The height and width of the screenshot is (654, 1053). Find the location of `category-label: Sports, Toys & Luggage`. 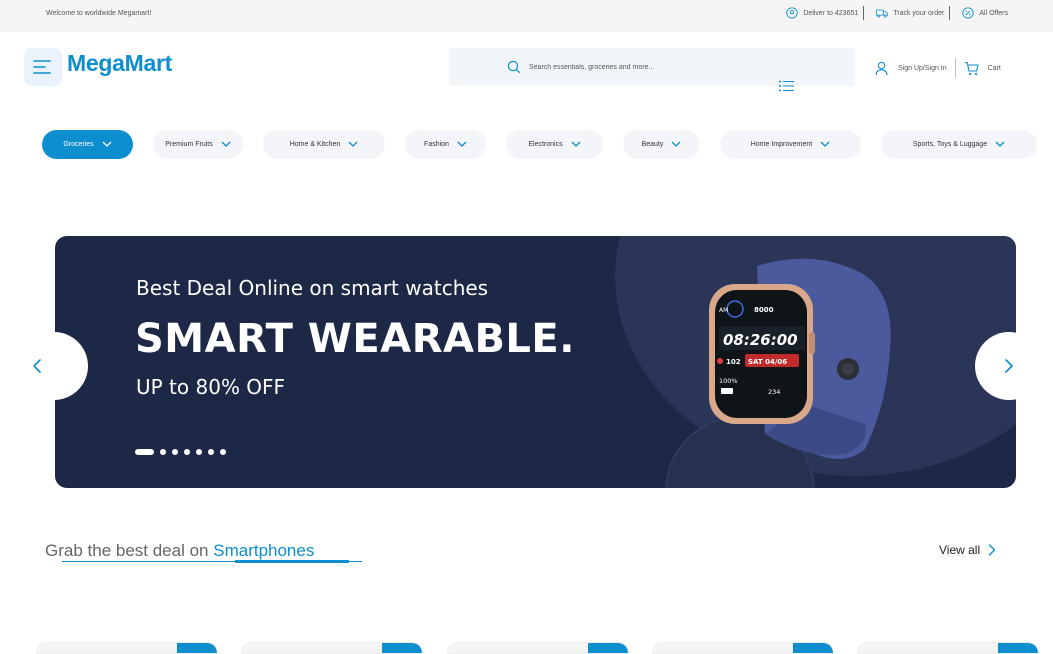

category-label: Sports, Toys & Luggage is located at coordinates (950, 144).